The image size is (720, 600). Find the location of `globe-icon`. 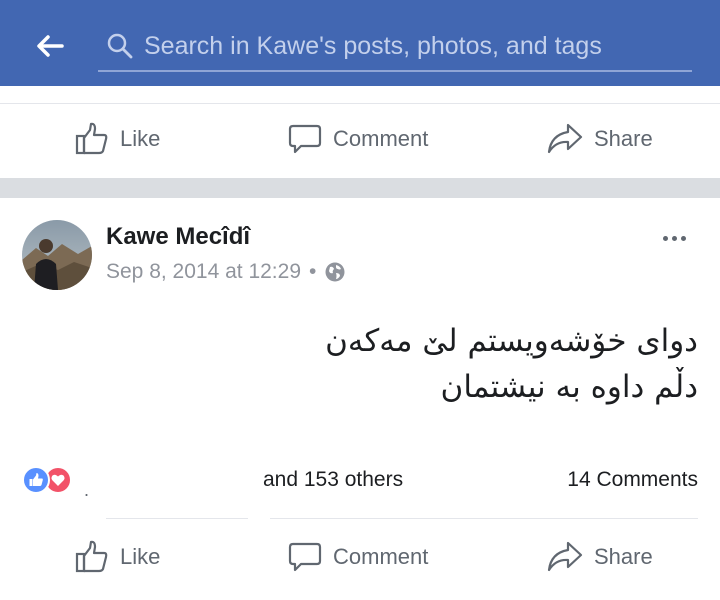

globe-icon is located at coordinates (335, 272).